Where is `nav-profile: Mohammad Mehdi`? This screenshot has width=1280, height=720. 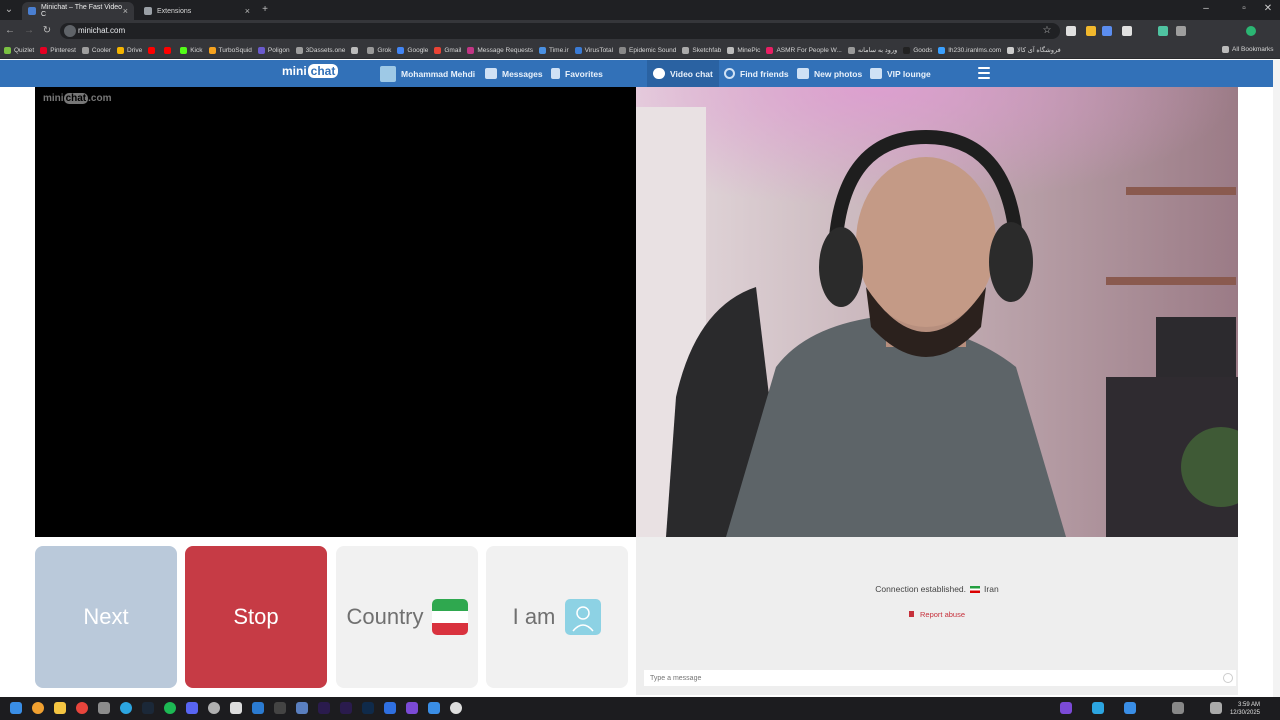 nav-profile: Mohammad Mehdi is located at coordinates (427, 73).